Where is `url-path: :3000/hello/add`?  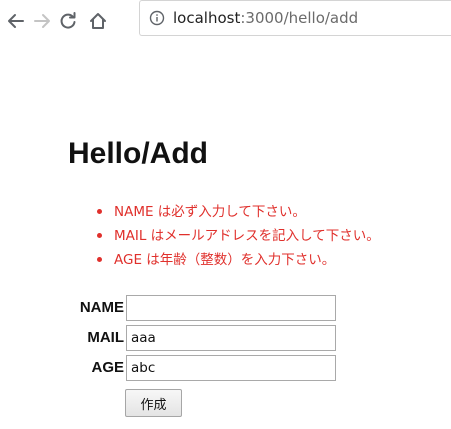 url-path: :3000/hello/add is located at coordinates (299, 18).